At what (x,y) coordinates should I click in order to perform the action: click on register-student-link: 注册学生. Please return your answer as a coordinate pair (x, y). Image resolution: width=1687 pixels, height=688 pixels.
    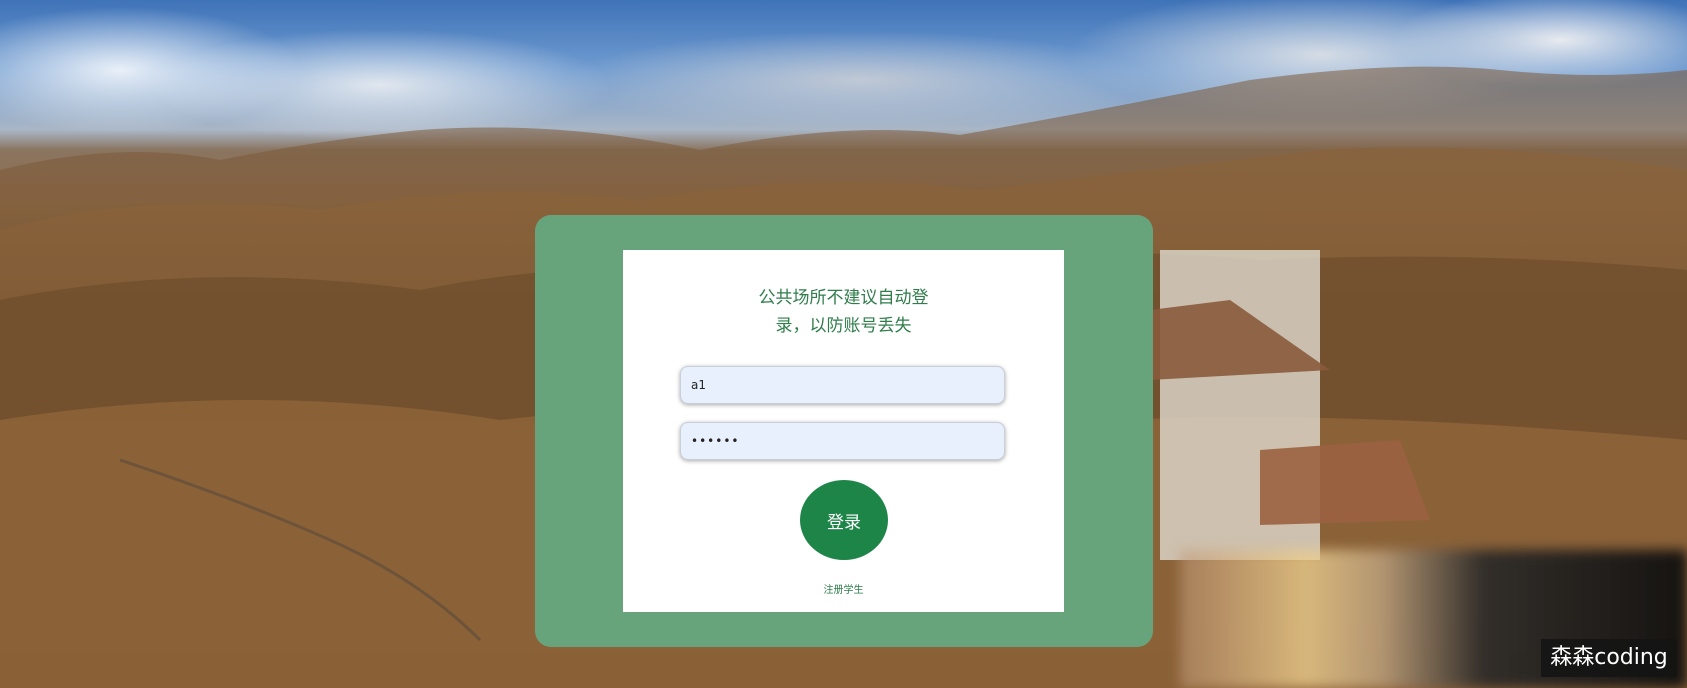
    Looking at the image, I should click on (843, 588).